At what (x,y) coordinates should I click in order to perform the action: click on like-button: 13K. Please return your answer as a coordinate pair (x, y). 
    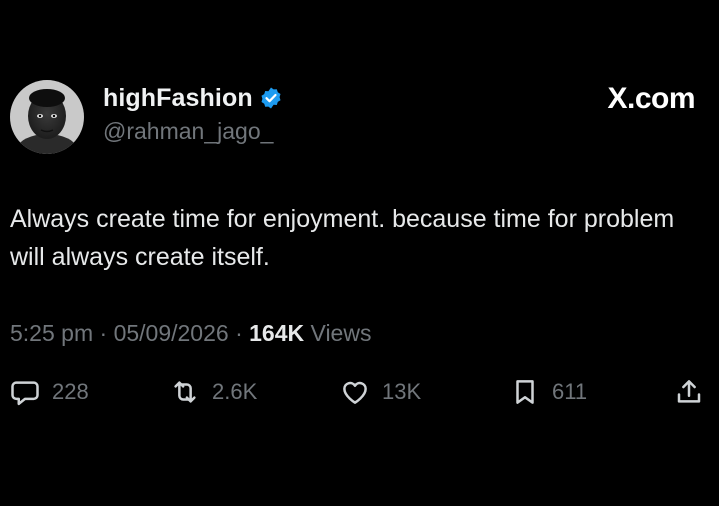
    Looking at the image, I should click on (380, 392).